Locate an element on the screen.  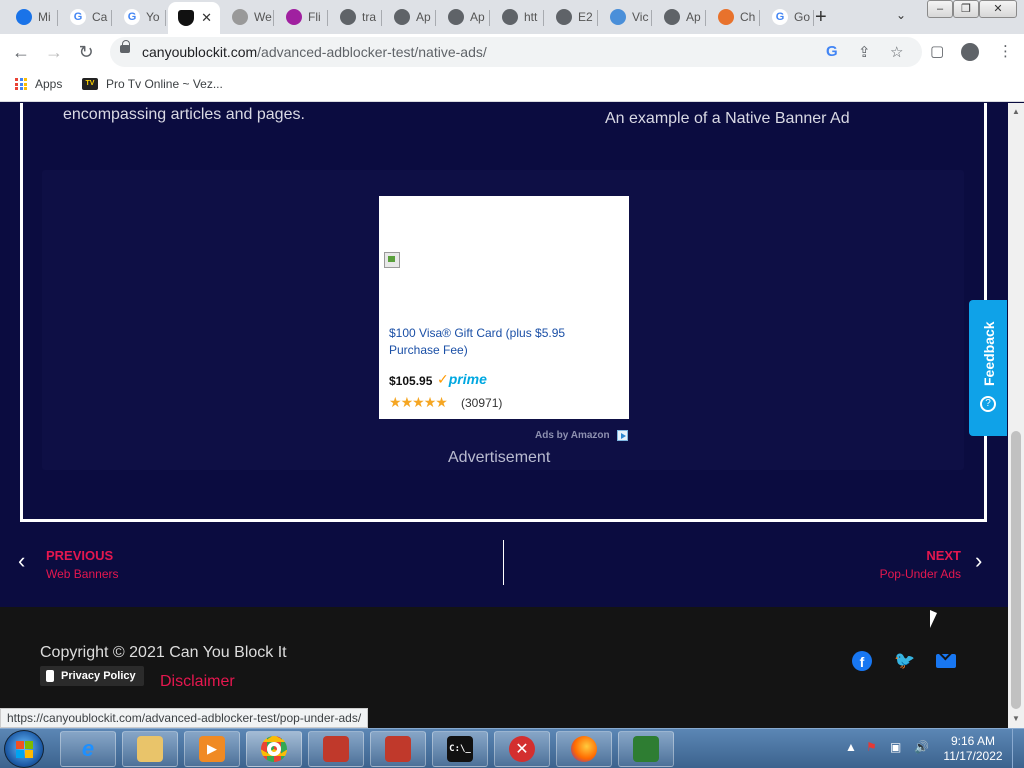
feedback-tab: Feedback ? is located at coordinates (988, 368).